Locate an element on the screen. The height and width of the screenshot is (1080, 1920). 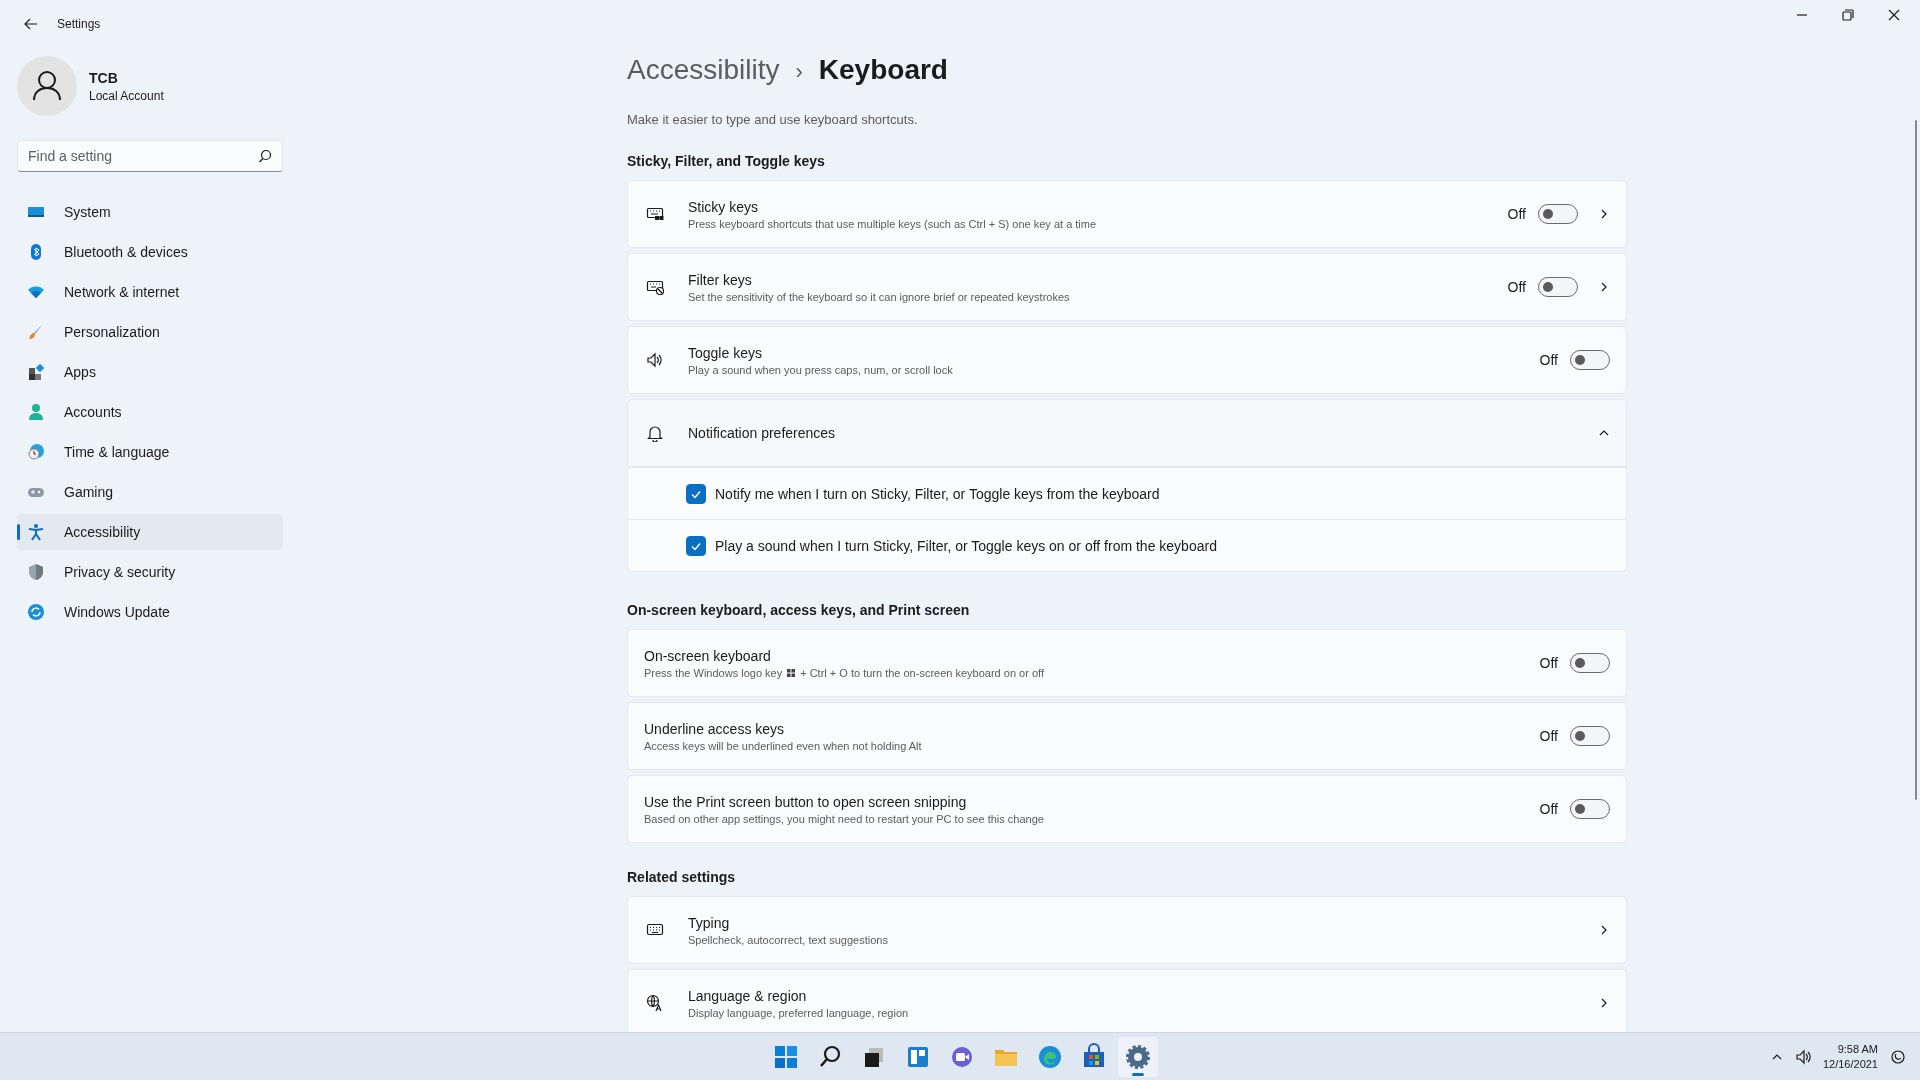
setting-title: Filter keys is located at coordinates (720, 279).